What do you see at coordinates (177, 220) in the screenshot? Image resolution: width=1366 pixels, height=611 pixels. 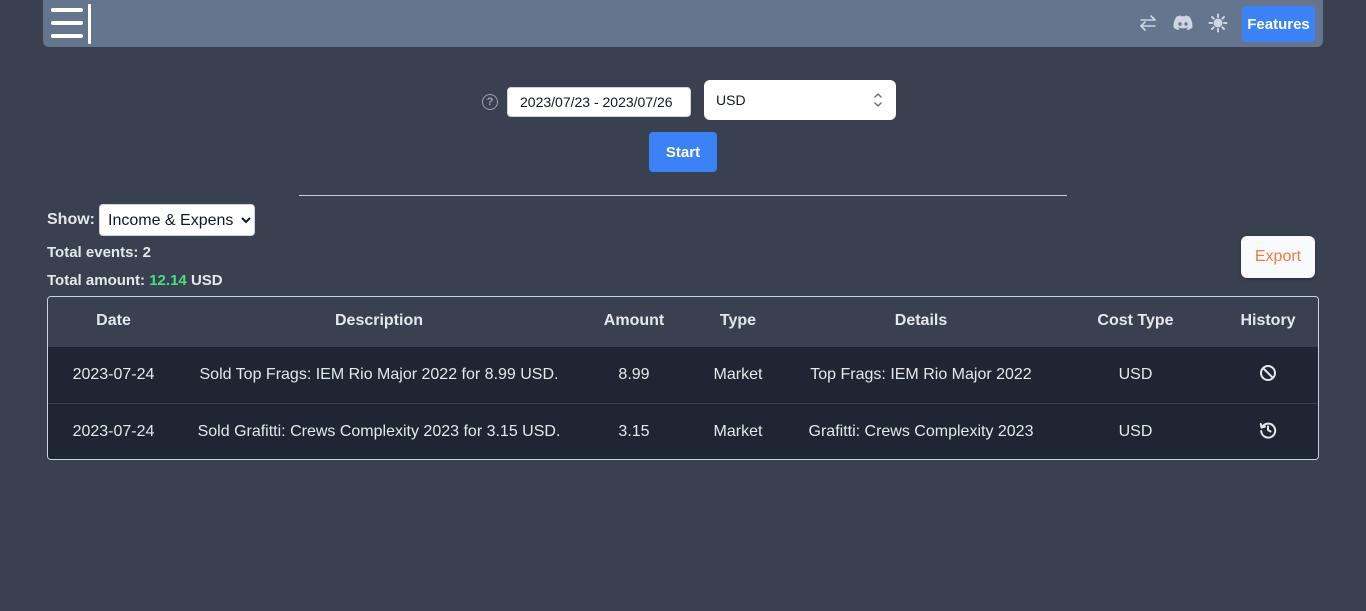 I see `show-filter-select: Income & Expense` at bounding box center [177, 220].